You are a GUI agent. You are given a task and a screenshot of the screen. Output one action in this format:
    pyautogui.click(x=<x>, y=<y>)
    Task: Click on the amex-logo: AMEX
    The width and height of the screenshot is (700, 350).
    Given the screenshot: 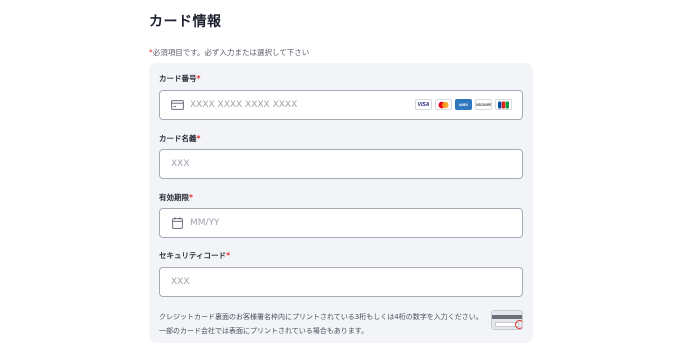 What is the action you would take?
    pyautogui.click(x=463, y=104)
    